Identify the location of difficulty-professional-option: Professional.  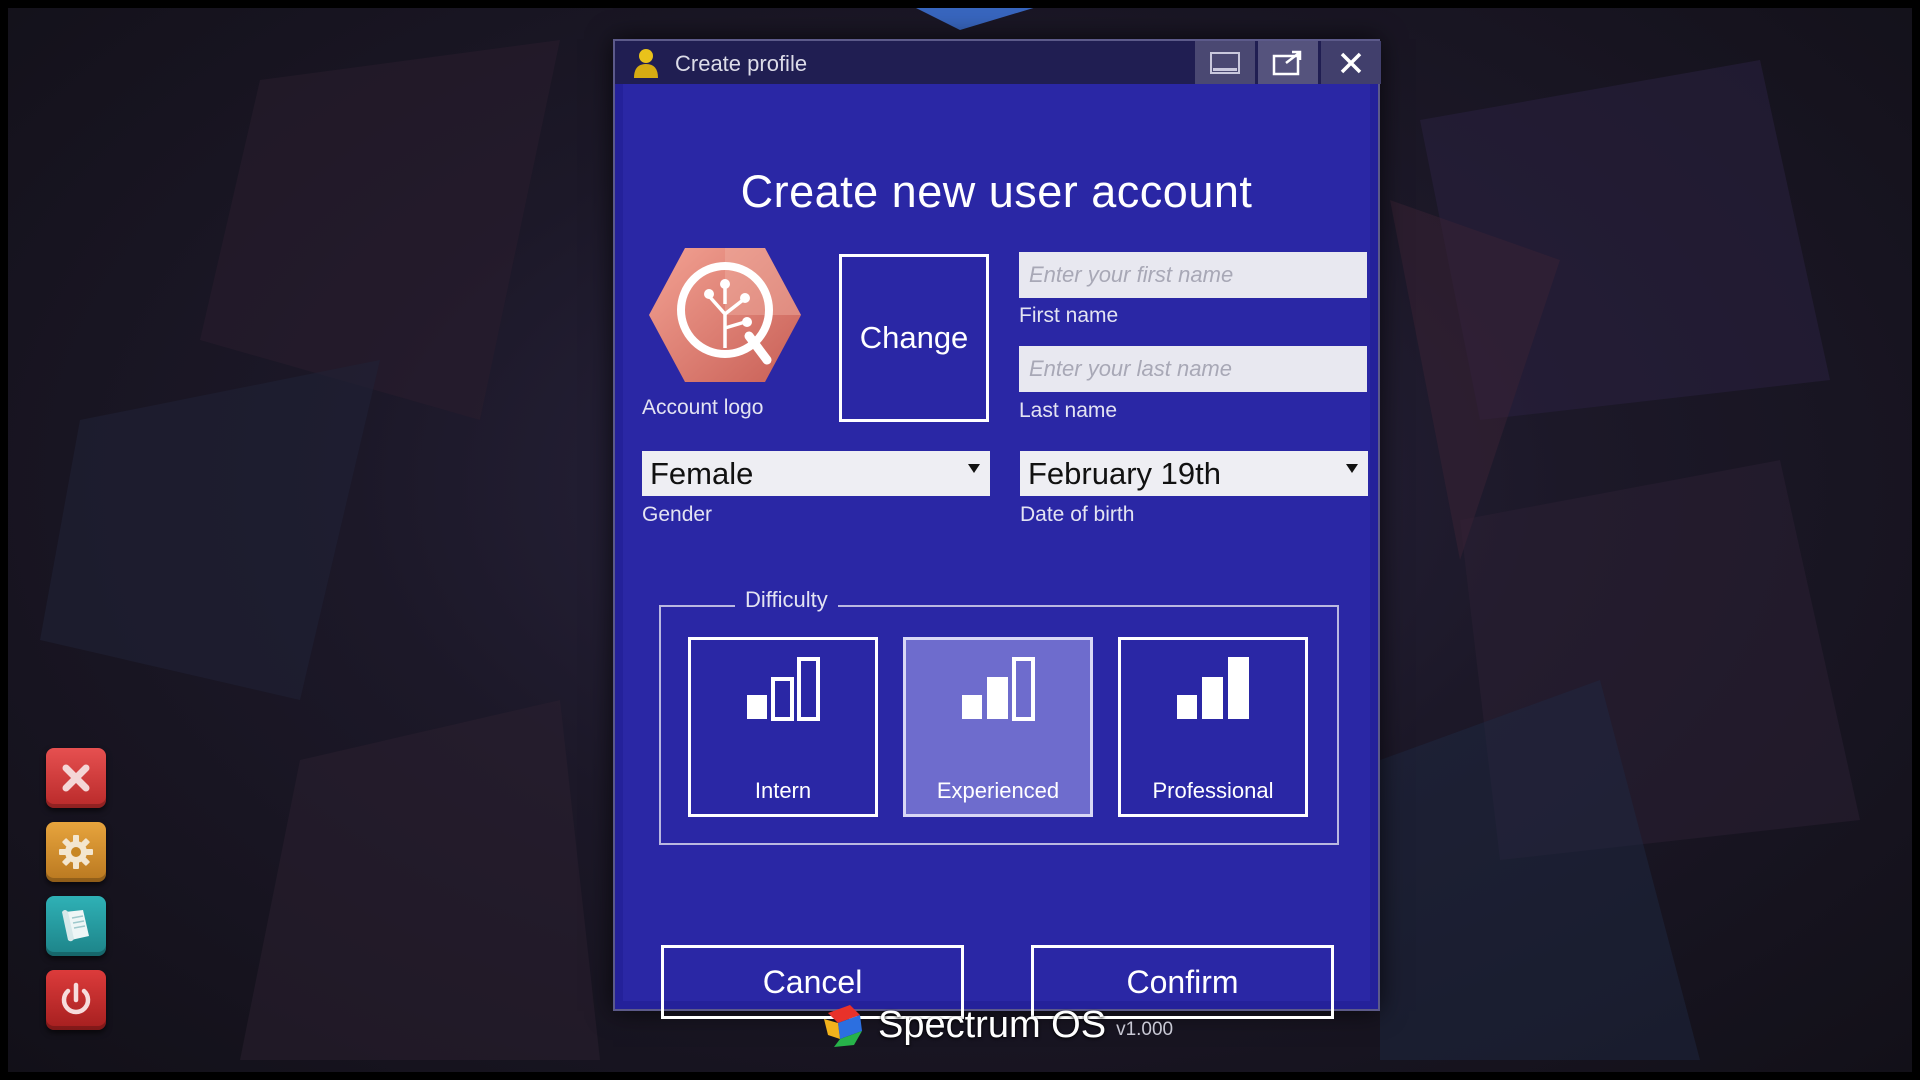
(1213, 727).